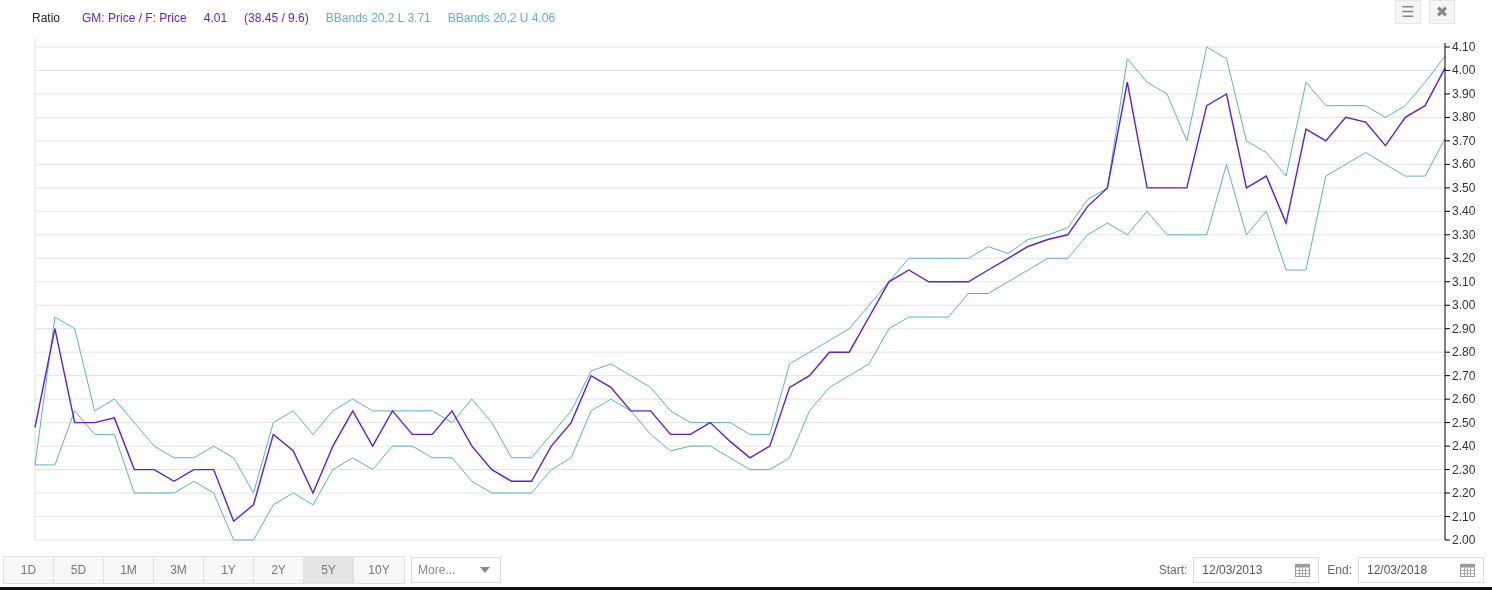 The image size is (1492, 590). What do you see at coordinates (1464, 399) in the screenshot?
I see `axis-tick-label: 2.60` at bounding box center [1464, 399].